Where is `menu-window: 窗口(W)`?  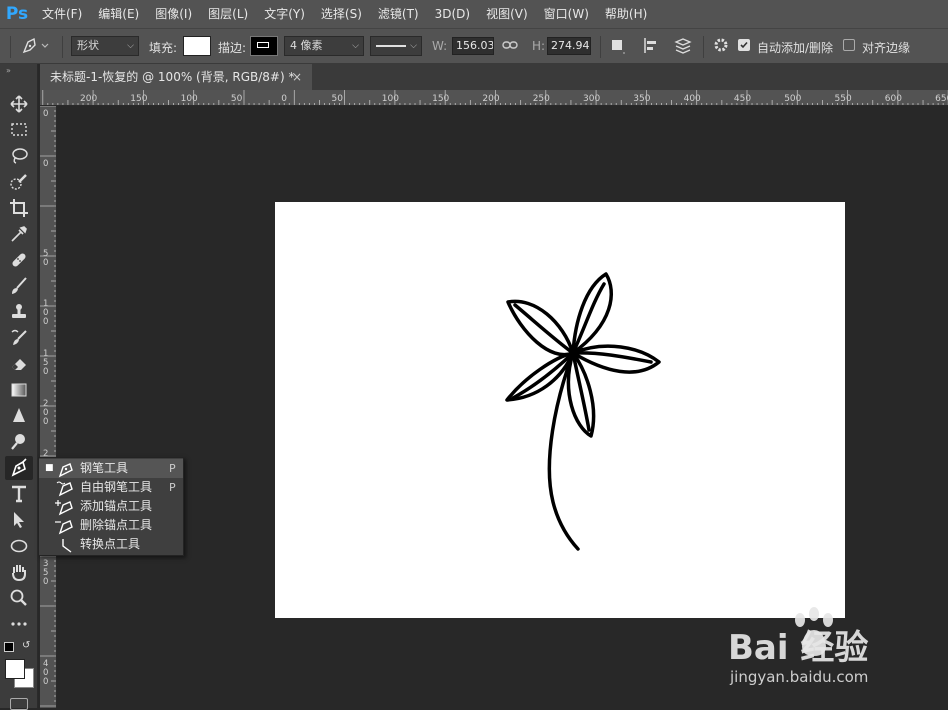
menu-window: 窗口(W) is located at coordinates (566, 14).